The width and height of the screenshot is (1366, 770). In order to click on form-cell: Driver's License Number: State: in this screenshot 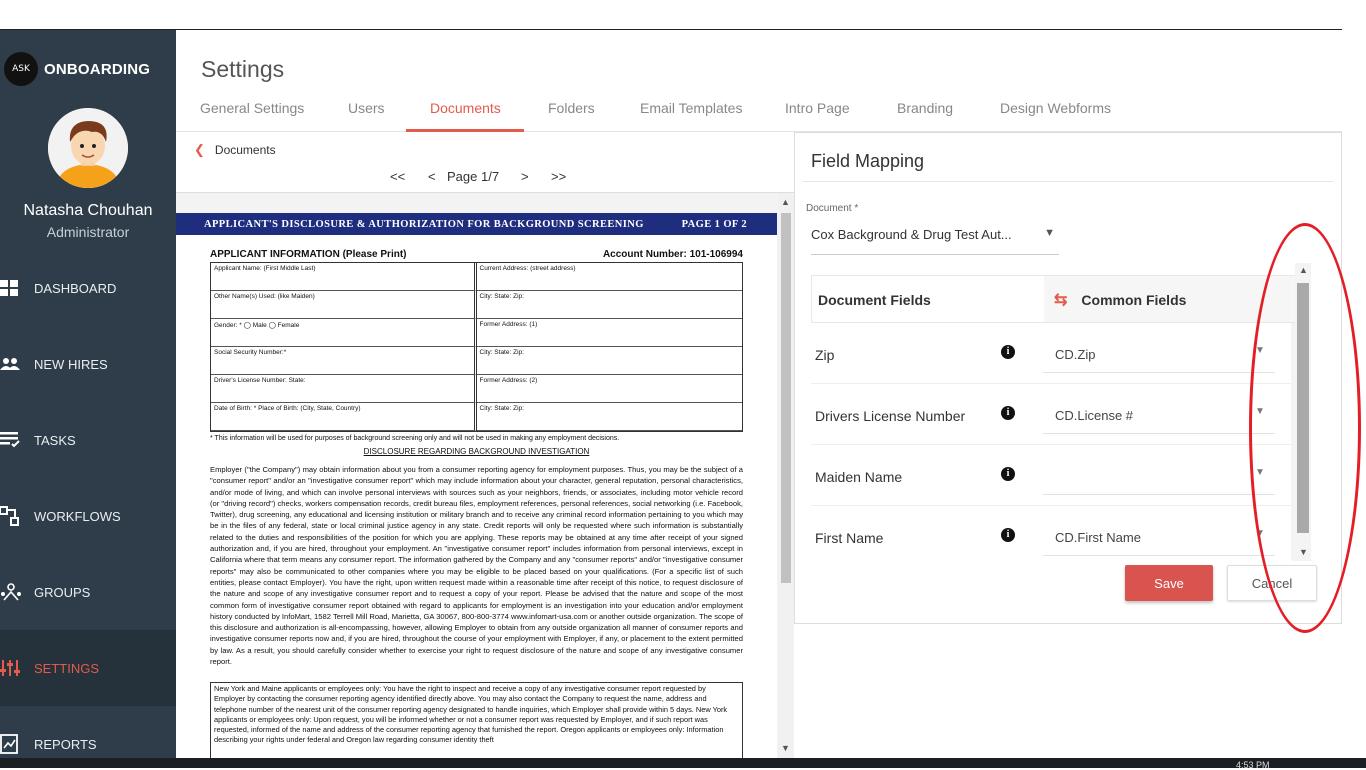, I will do `click(344, 389)`.